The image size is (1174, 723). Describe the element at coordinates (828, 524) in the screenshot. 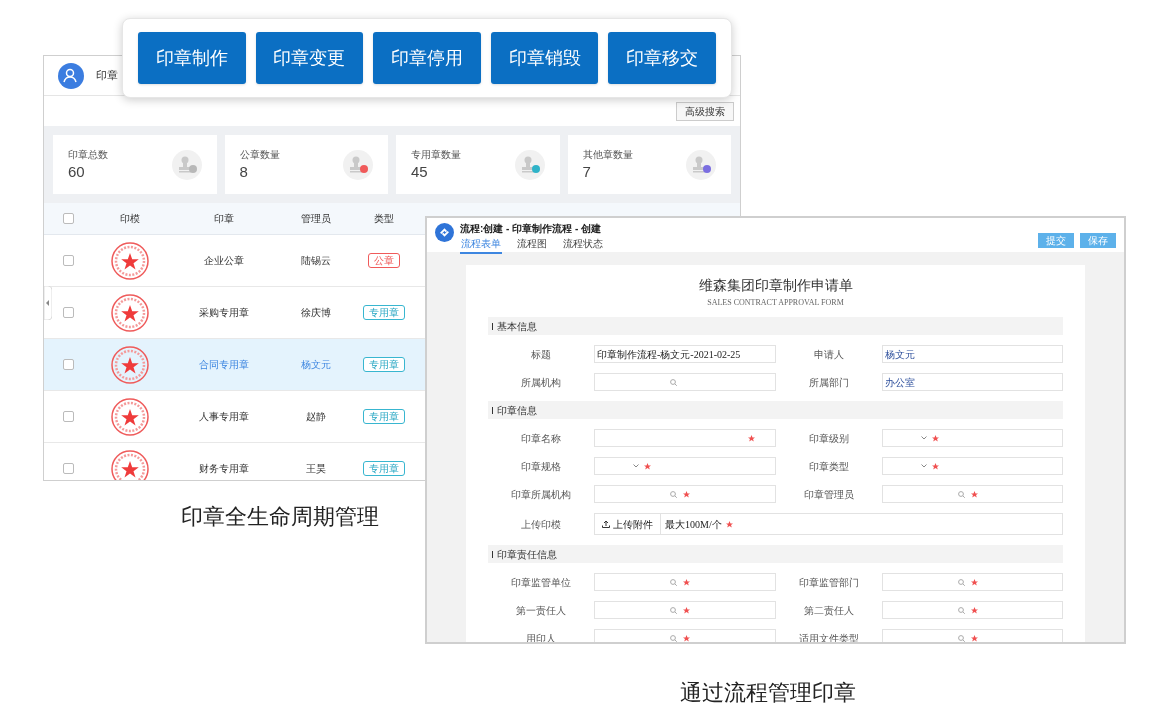

I see `input-field: 上传附件 最大100M/个` at that location.